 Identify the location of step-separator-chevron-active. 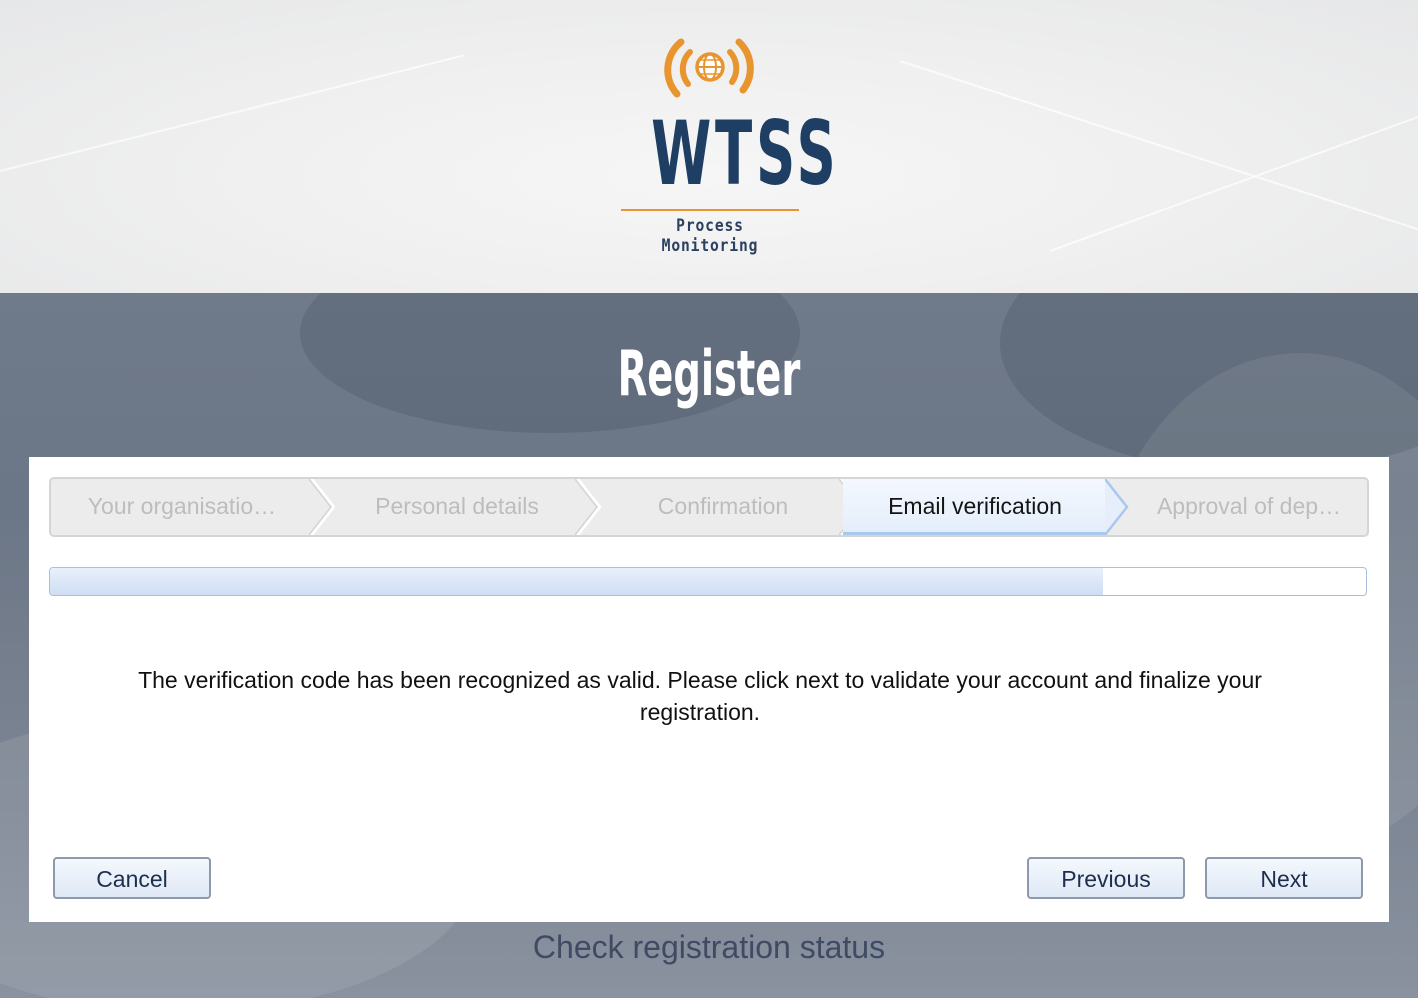
(1117, 507).